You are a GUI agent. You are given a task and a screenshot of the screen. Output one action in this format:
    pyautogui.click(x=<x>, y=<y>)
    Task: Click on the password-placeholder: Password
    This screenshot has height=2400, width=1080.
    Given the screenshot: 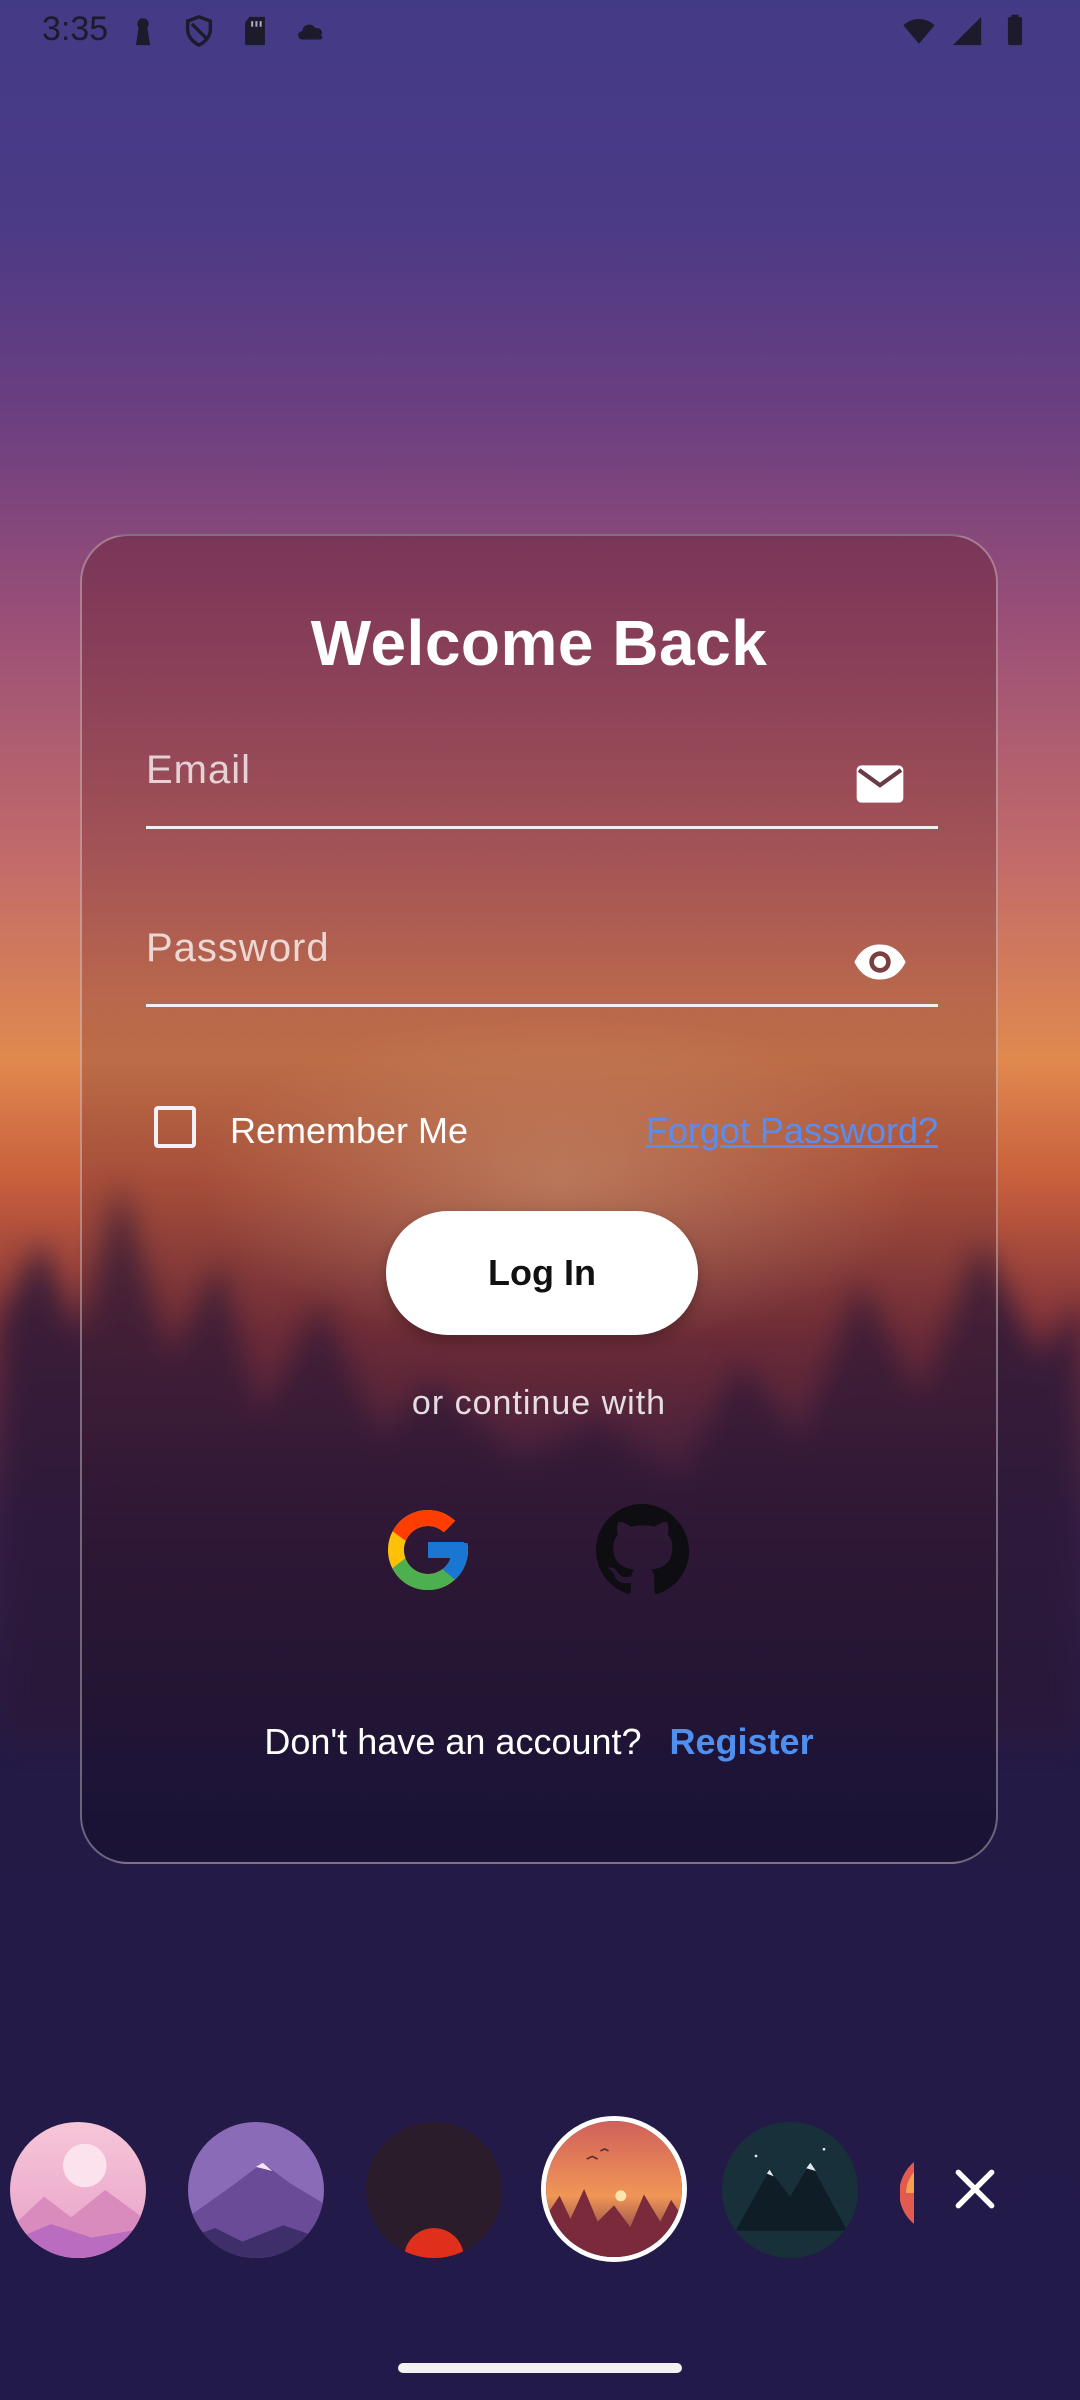 What is the action you would take?
    pyautogui.click(x=238, y=948)
    